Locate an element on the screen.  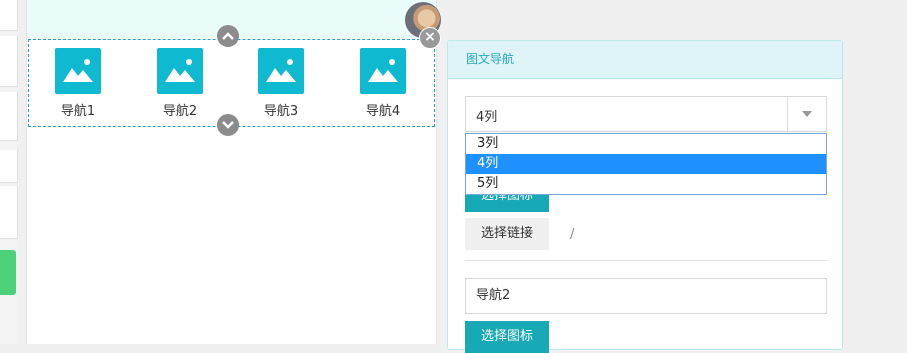
nav-item: 导航1 is located at coordinates (78, 83).